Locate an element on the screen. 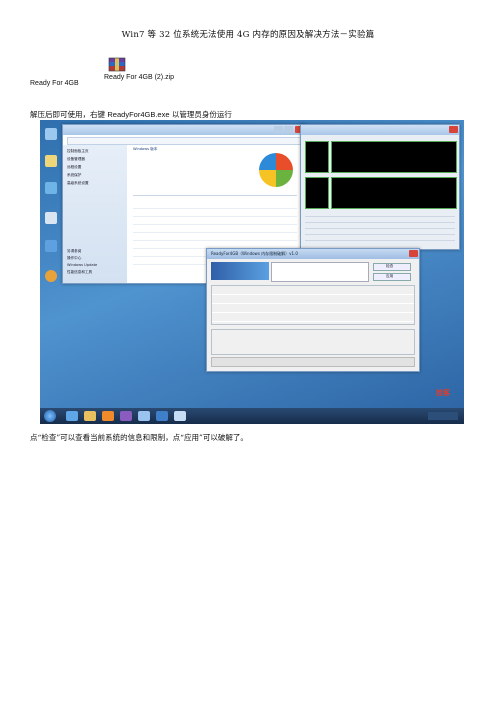 The image size is (496, 702). caption-text: 点“检查”可以查看当前系统的信息和限制，点“应用”可以破解了。 is located at coordinates (139, 437).